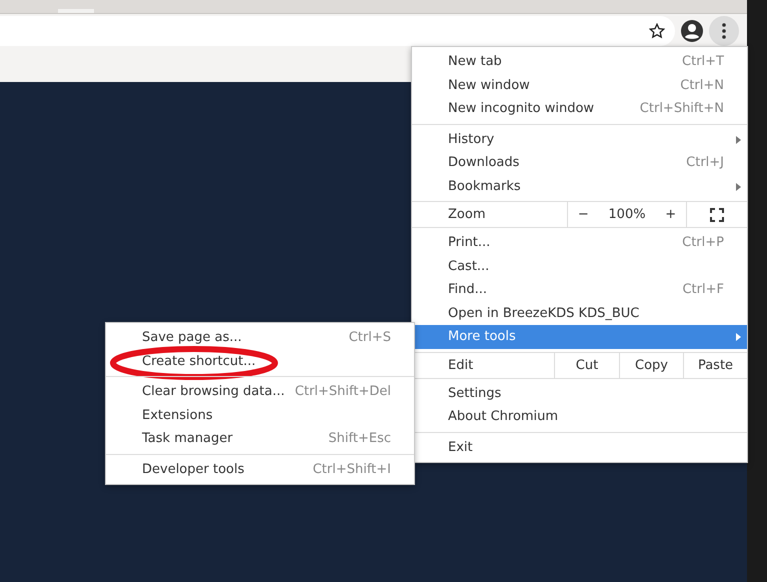  I want to click on fullscreen-icon, so click(717, 215).